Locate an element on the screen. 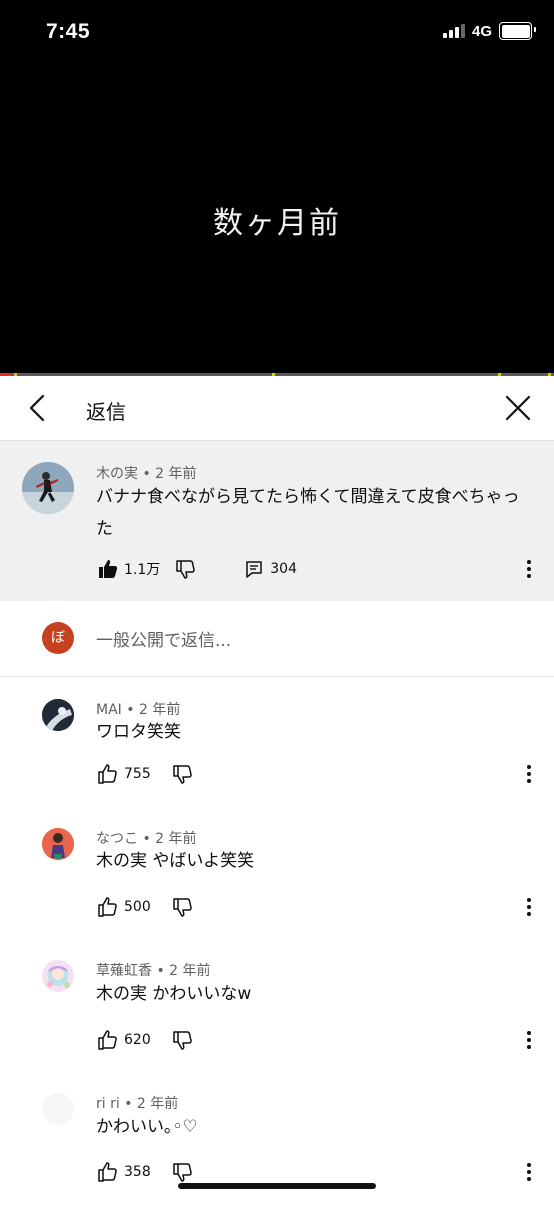  like-count: 1.1万 is located at coordinates (142, 570).